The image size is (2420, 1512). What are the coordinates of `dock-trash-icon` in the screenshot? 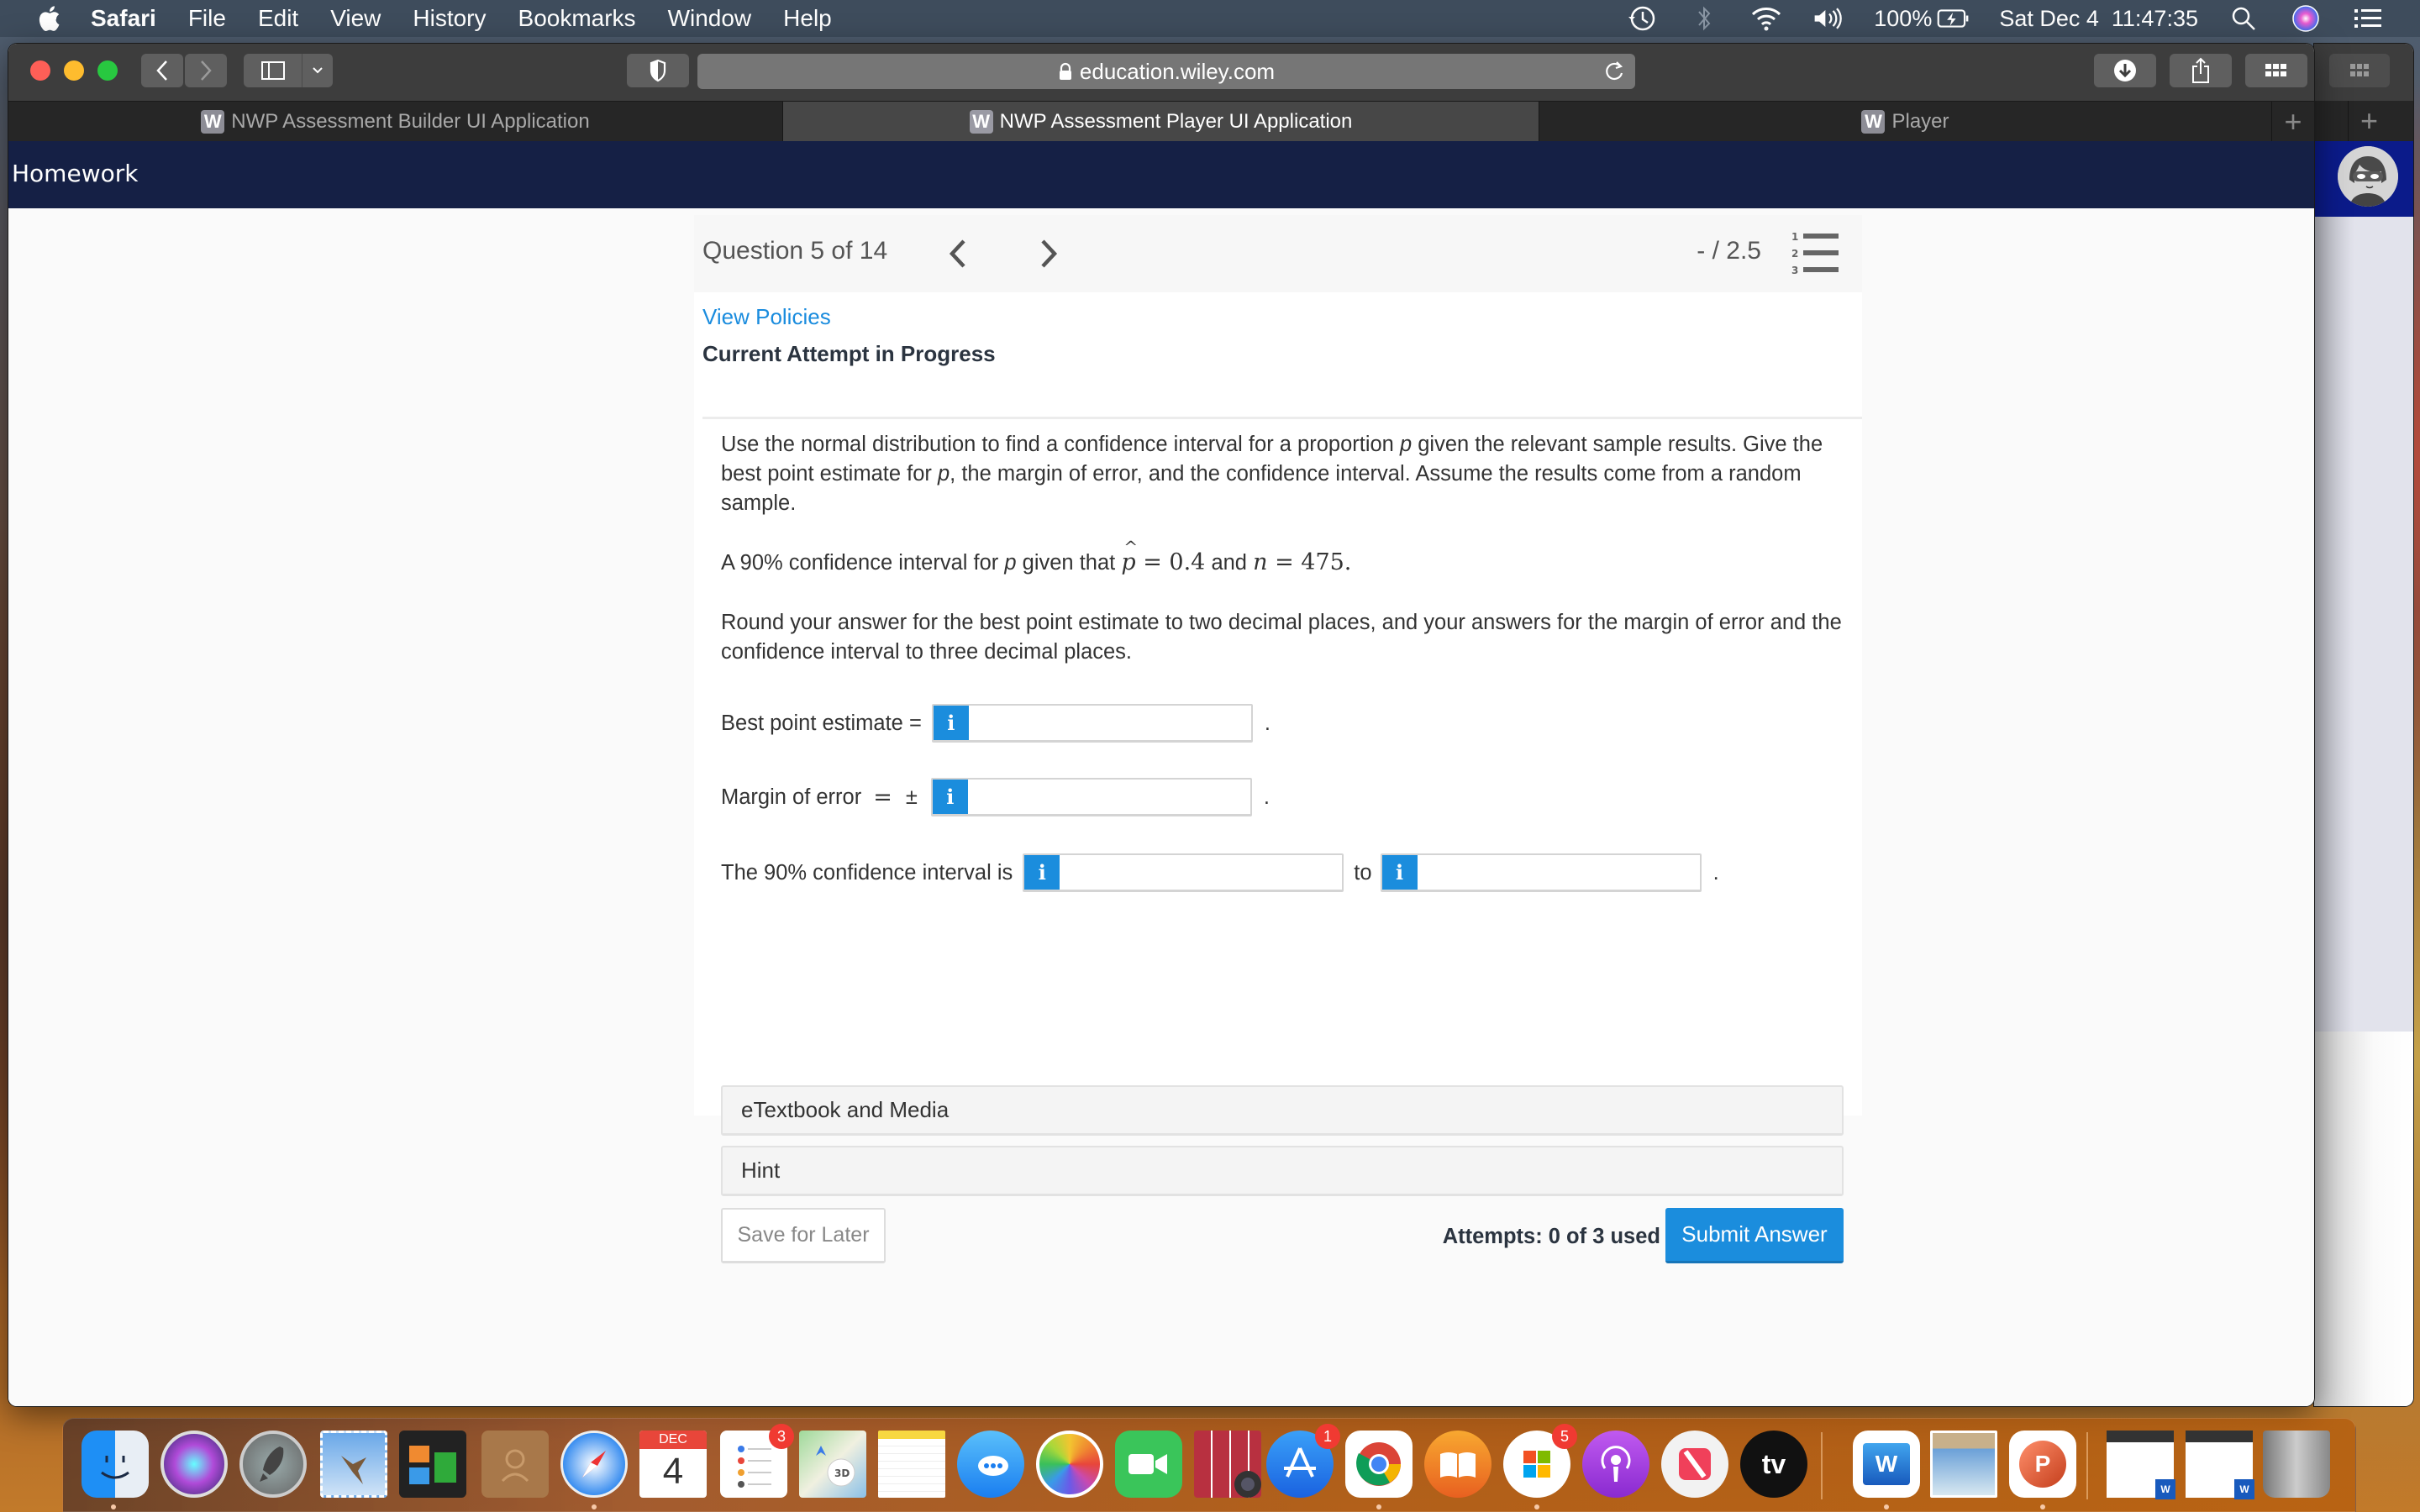 It's located at (2296, 1464).